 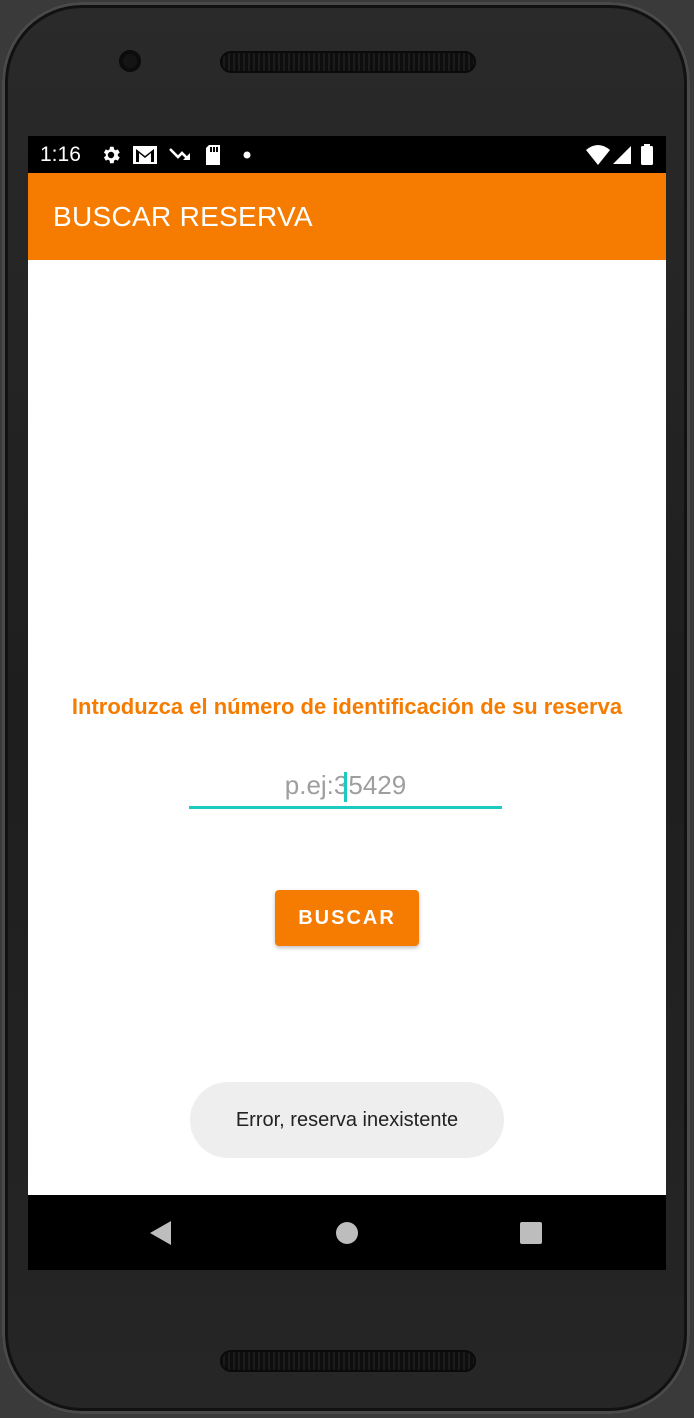 I want to click on signal-icon, so click(x=622, y=155).